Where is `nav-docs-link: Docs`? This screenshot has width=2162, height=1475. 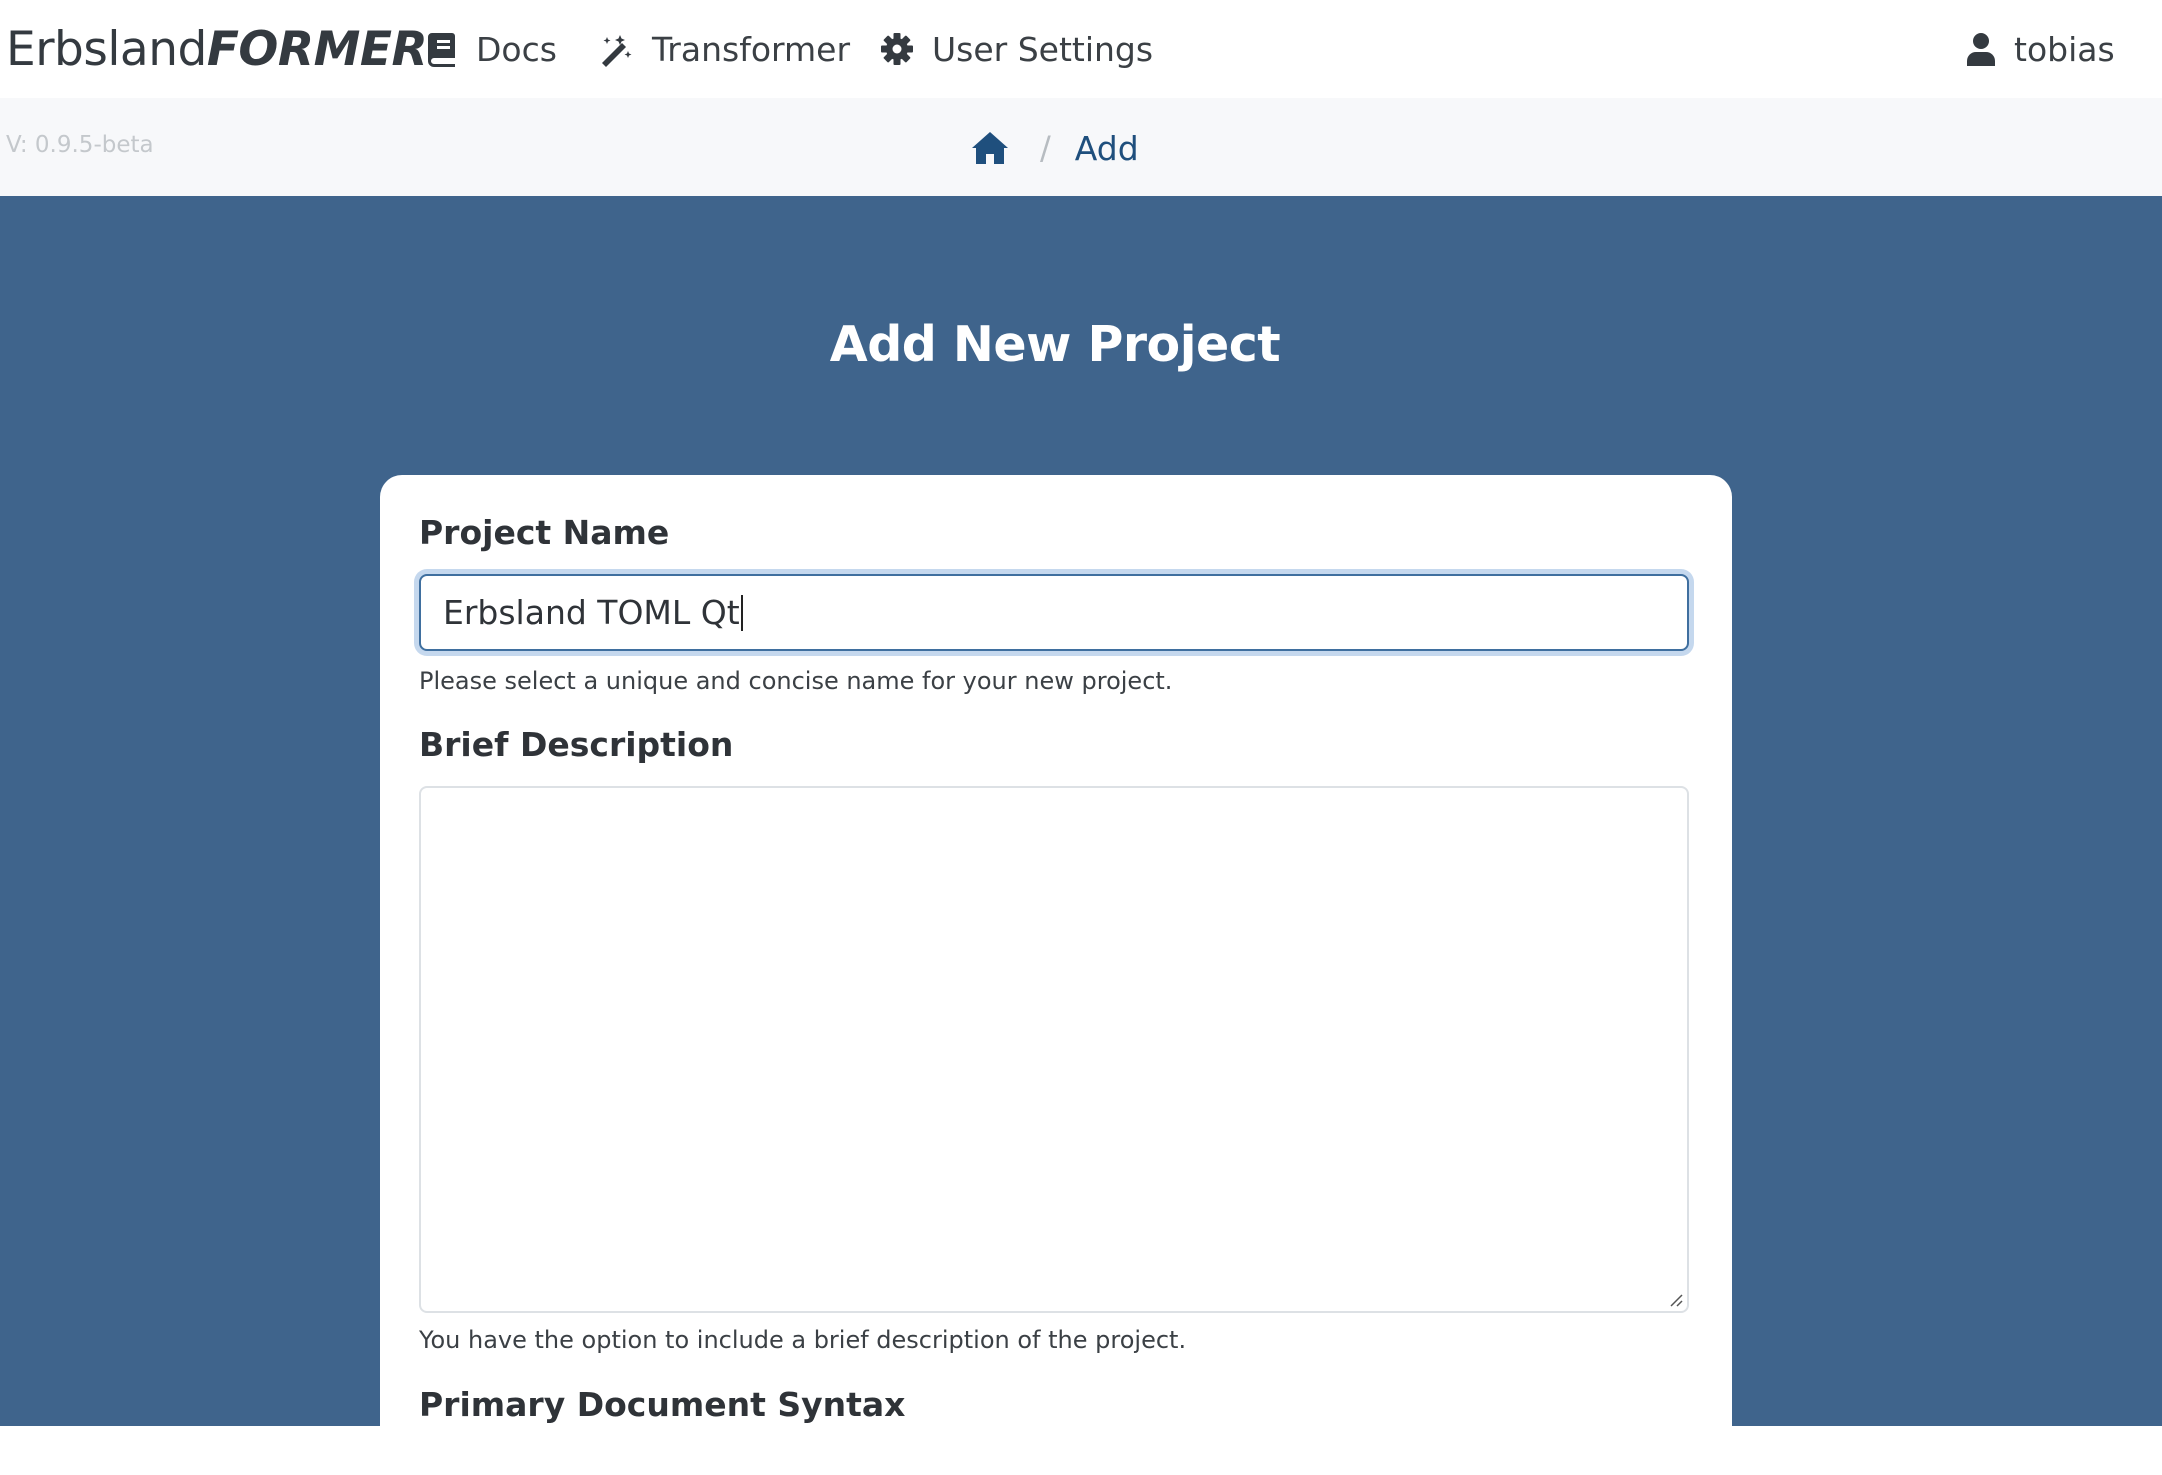
nav-docs-link: Docs is located at coordinates (492, 49).